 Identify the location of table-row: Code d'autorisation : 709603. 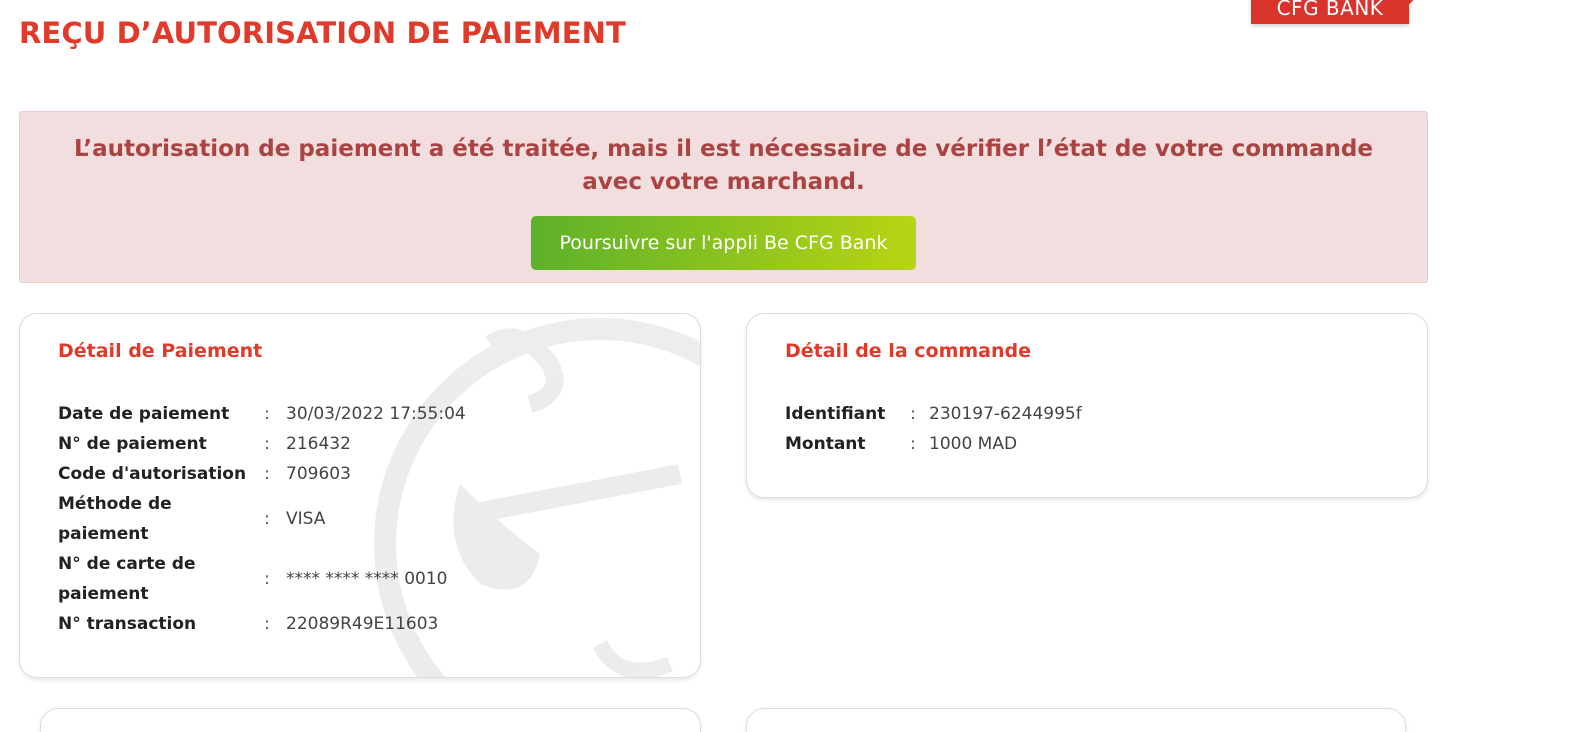
(262, 474).